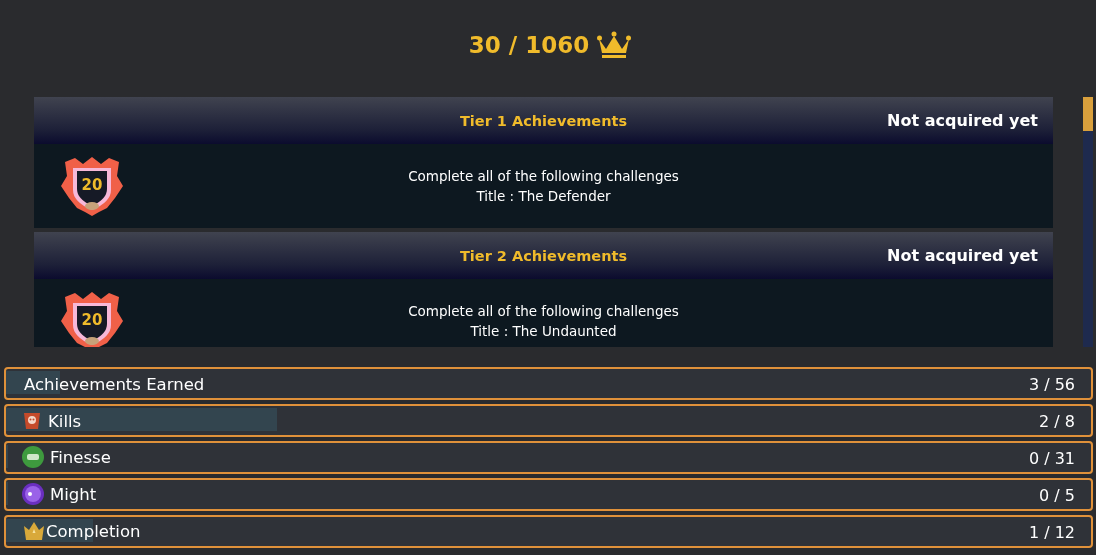  Describe the element at coordinates (93, 531) in the screenshot. I see `stat-label: Completion` at that location.